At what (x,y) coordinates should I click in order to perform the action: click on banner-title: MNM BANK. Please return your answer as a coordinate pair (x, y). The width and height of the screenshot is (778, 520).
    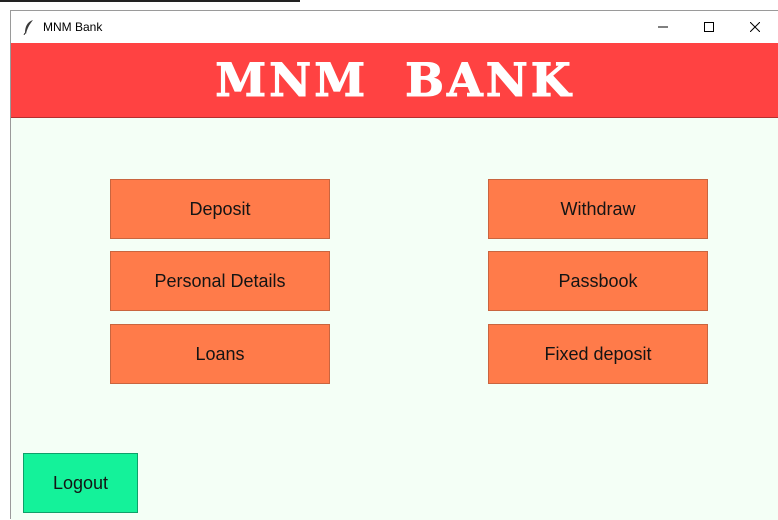
    Looking at the image, I should click on (394, 80).